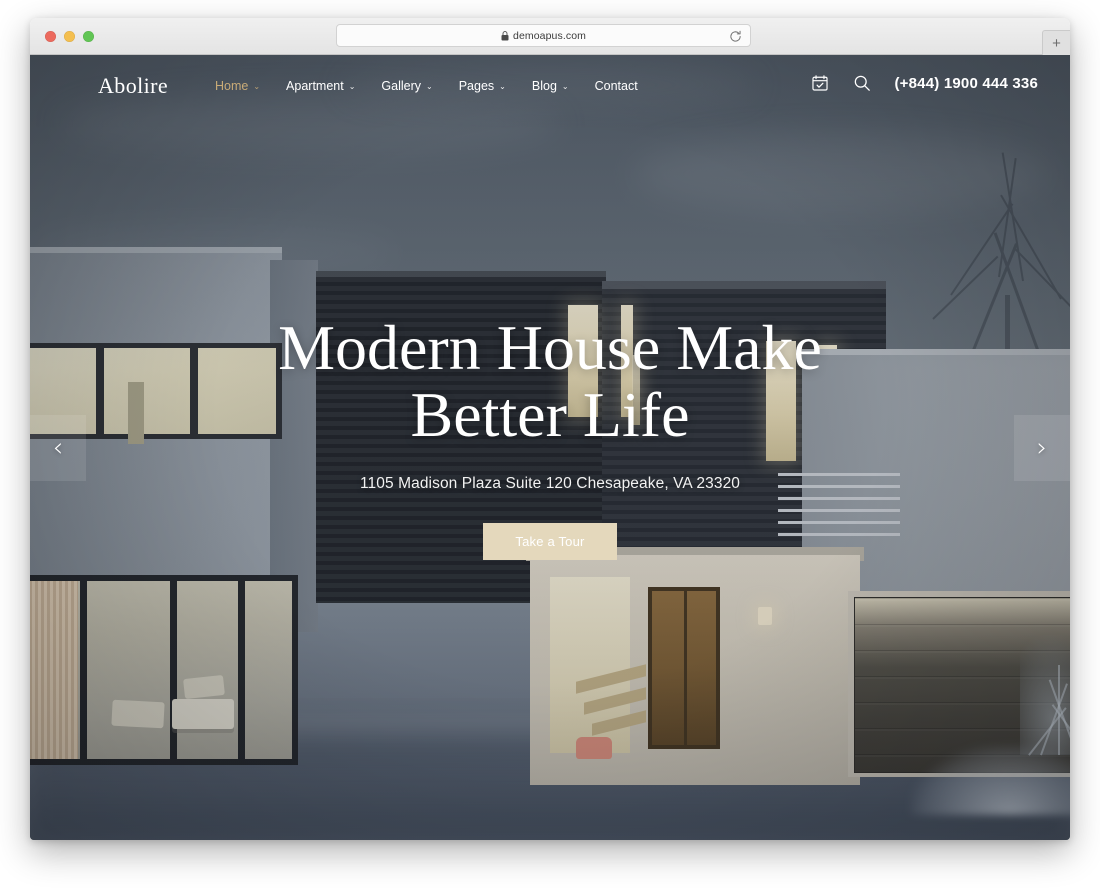  What do you see at coordinates (476, 86) in the screenshot?
I see `nav-label: Pages` at bounding box center [476, 86].